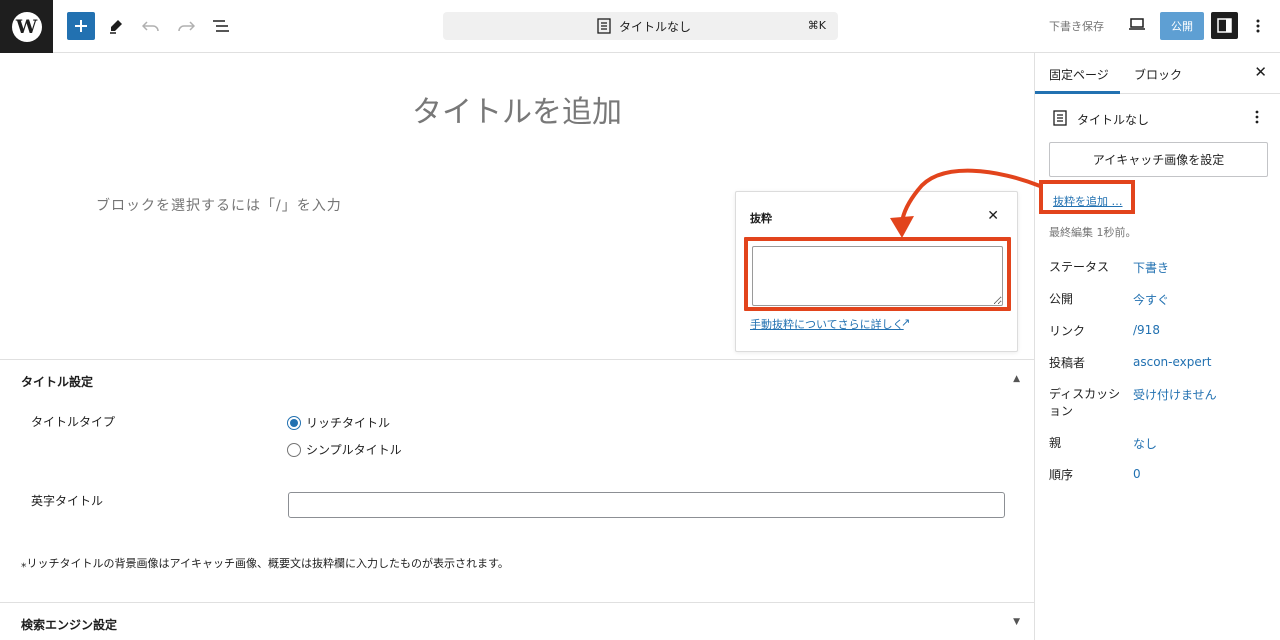 The height and width of the screenshot is (640, 1280). Describe the element at coordinates (761, 218) in the screenshot. I see `excerpt-popover-title: 抜粋` at that location.